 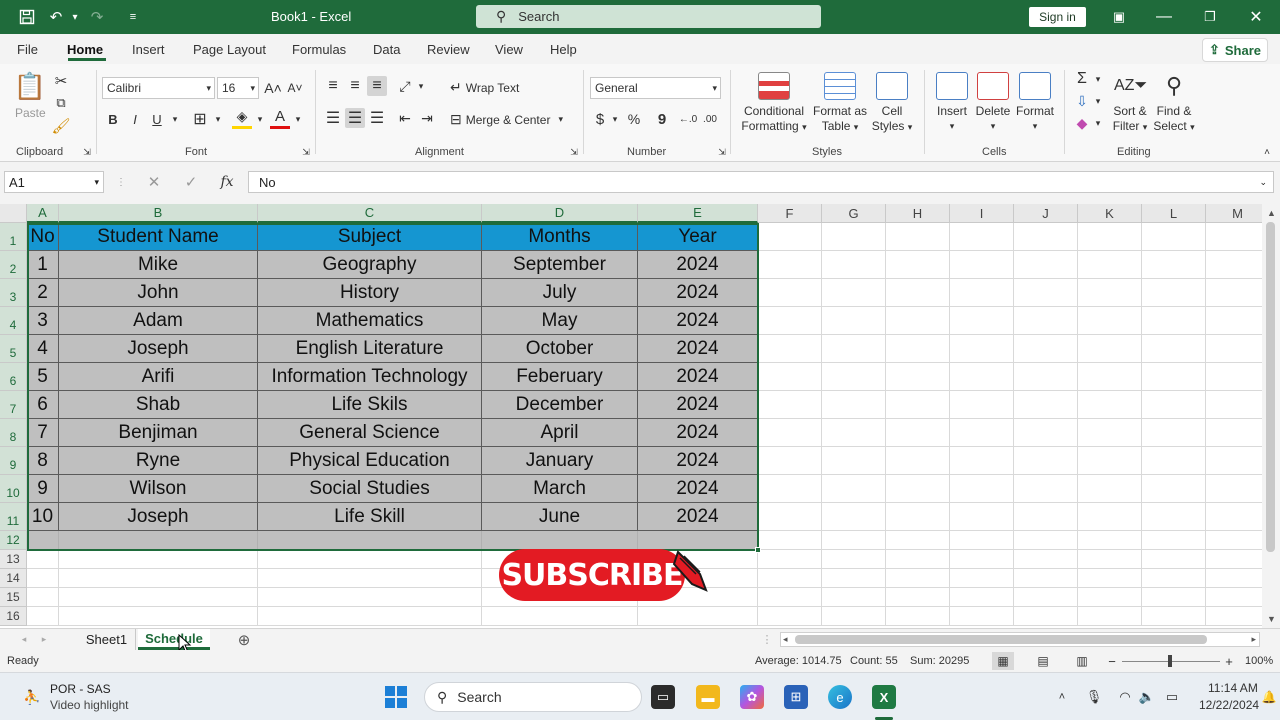 I want to click on store-icon: ⊞, so click(x=796, y=697).